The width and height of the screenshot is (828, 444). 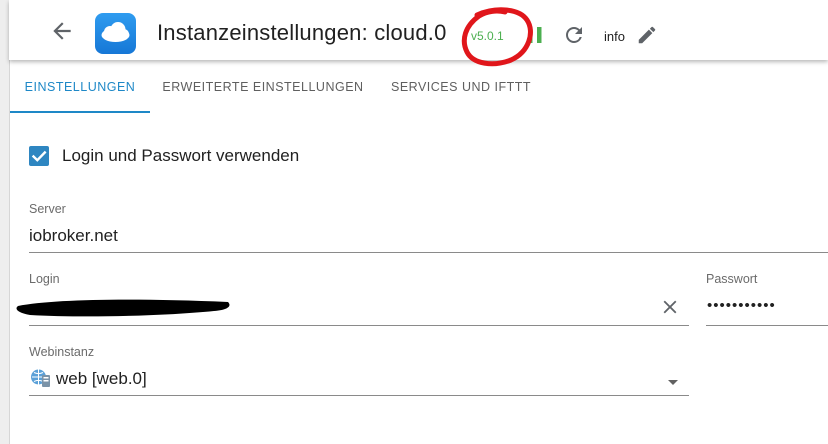 What do you see at coordinates (741, 305) in the screenshot?
I see `password-input: •••••••••••` at bounding box center [741, 305].